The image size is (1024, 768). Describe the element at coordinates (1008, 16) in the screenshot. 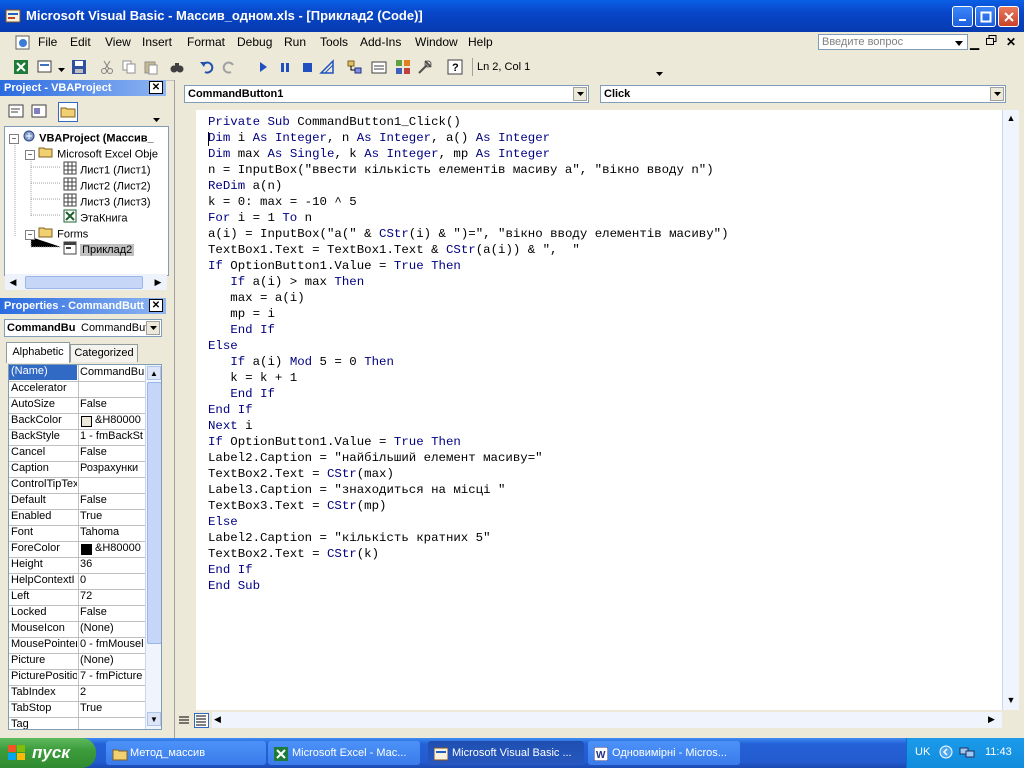

I see `close-button` at that location.